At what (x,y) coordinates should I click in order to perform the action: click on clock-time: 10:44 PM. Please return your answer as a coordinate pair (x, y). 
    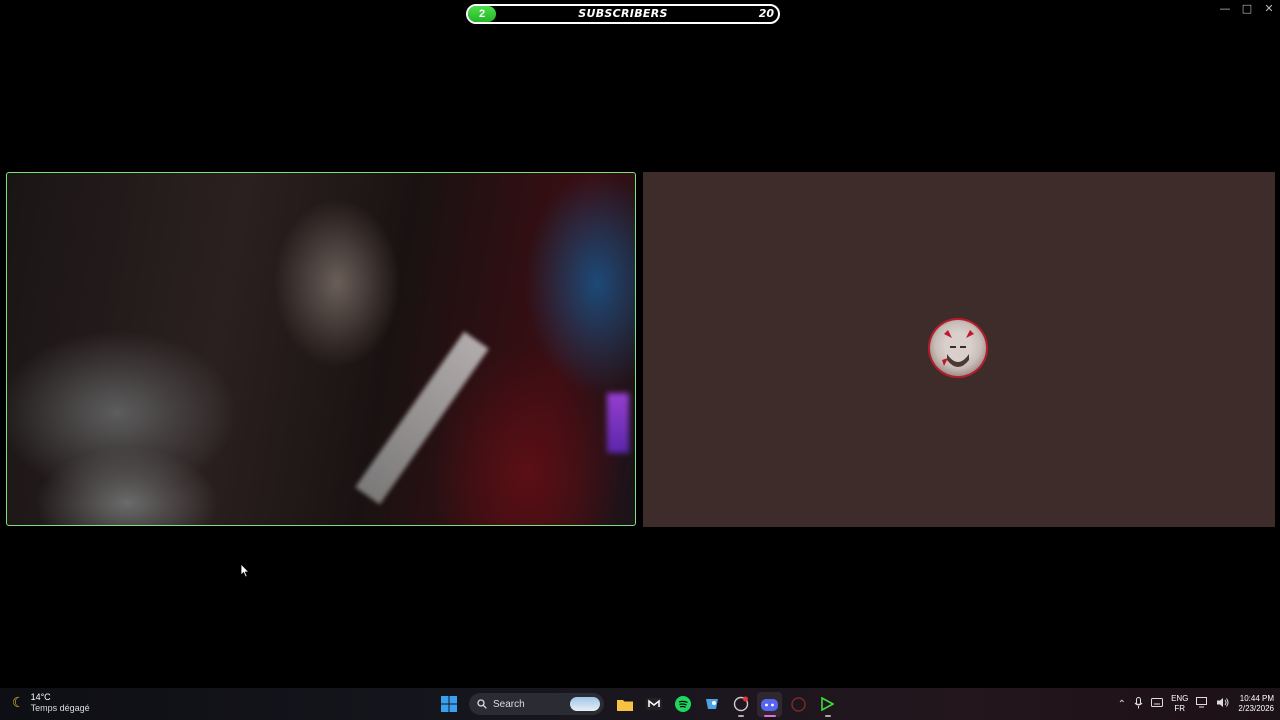
    Looking at the image, I should click on (1256, 698).